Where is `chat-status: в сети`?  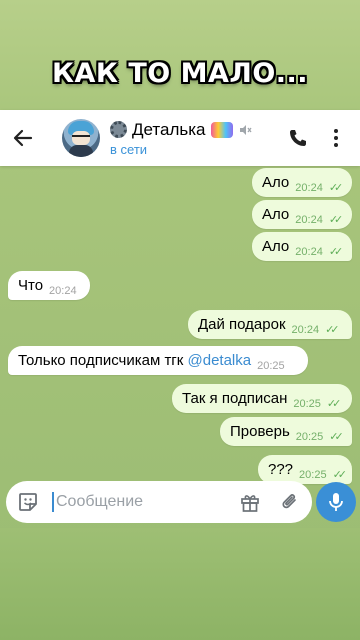 chat-status: в сети is located at coordinates (129, 149).